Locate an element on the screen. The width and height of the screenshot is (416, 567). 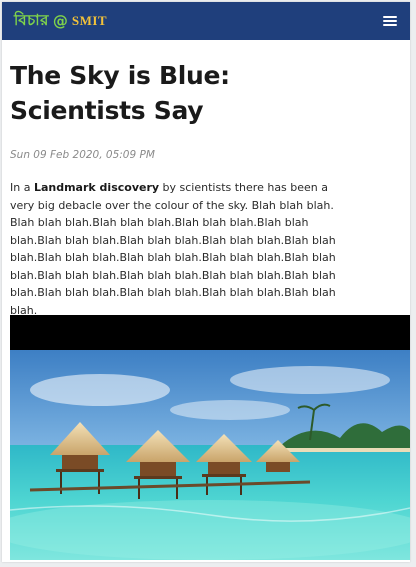
article-dateline: Sun 09 Feb 2020, 05:09 PM is located at coordinates (82, 155).